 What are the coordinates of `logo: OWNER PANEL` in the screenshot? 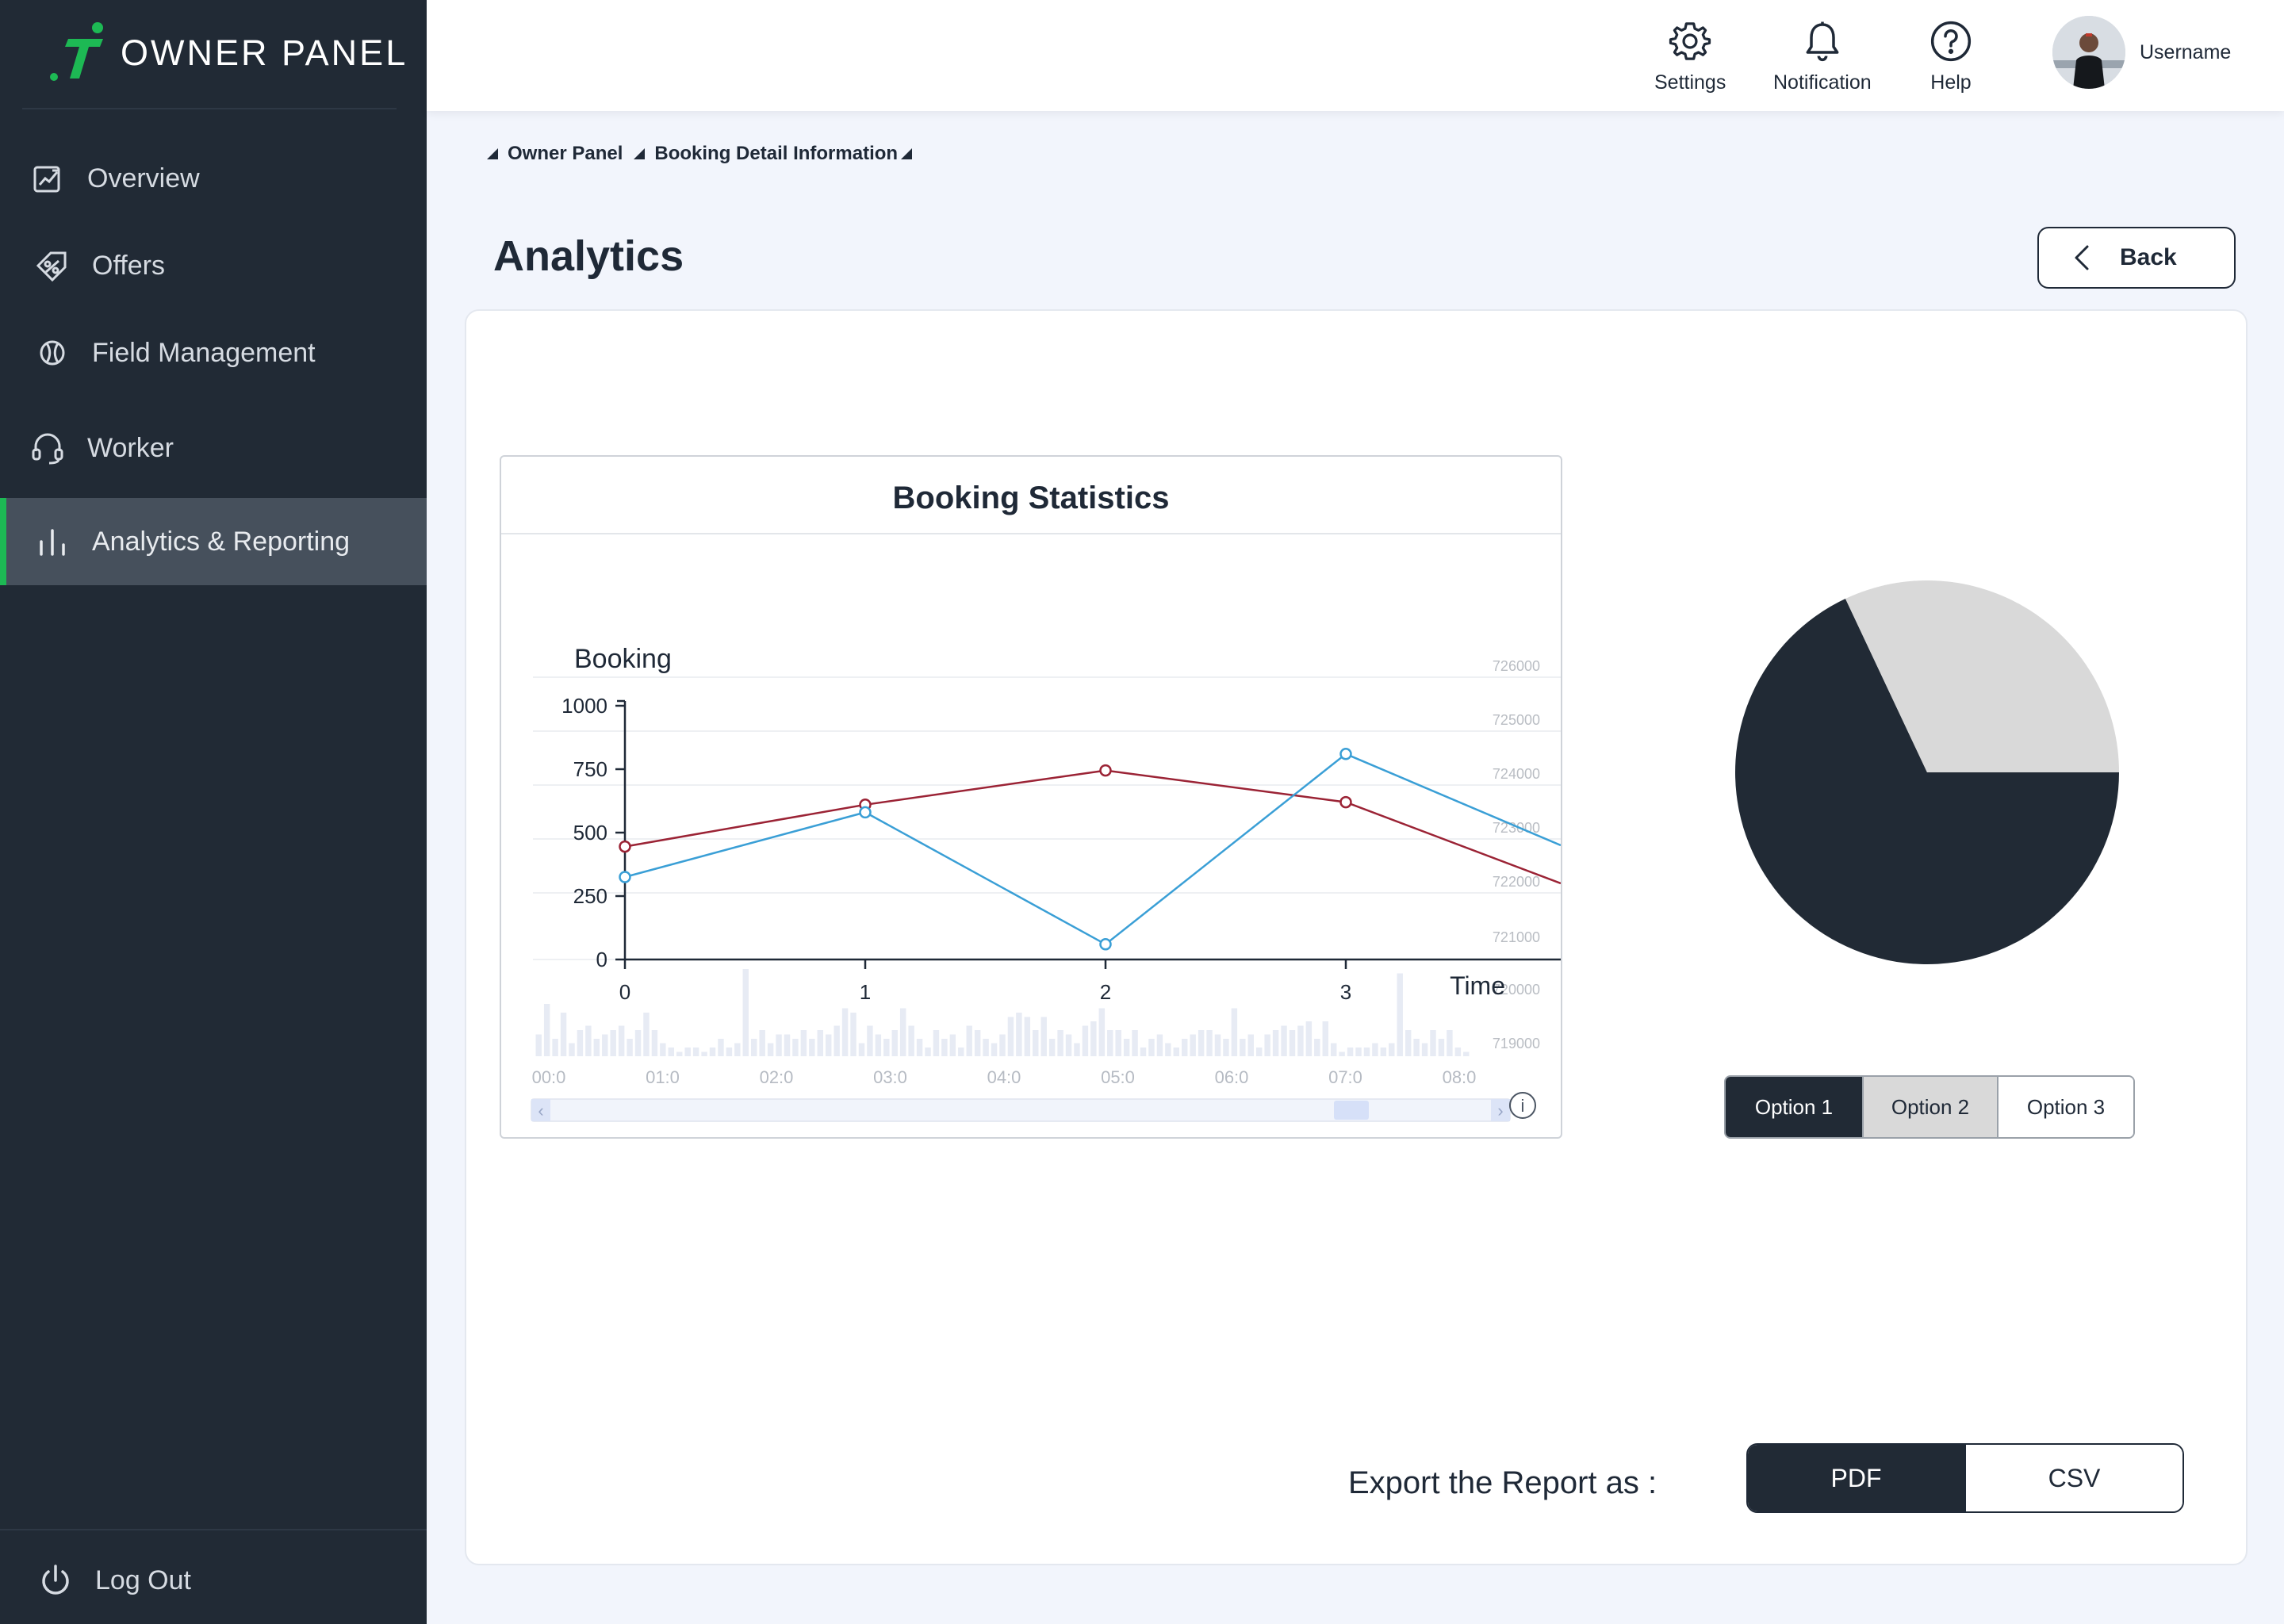 It's located at (228, 53).